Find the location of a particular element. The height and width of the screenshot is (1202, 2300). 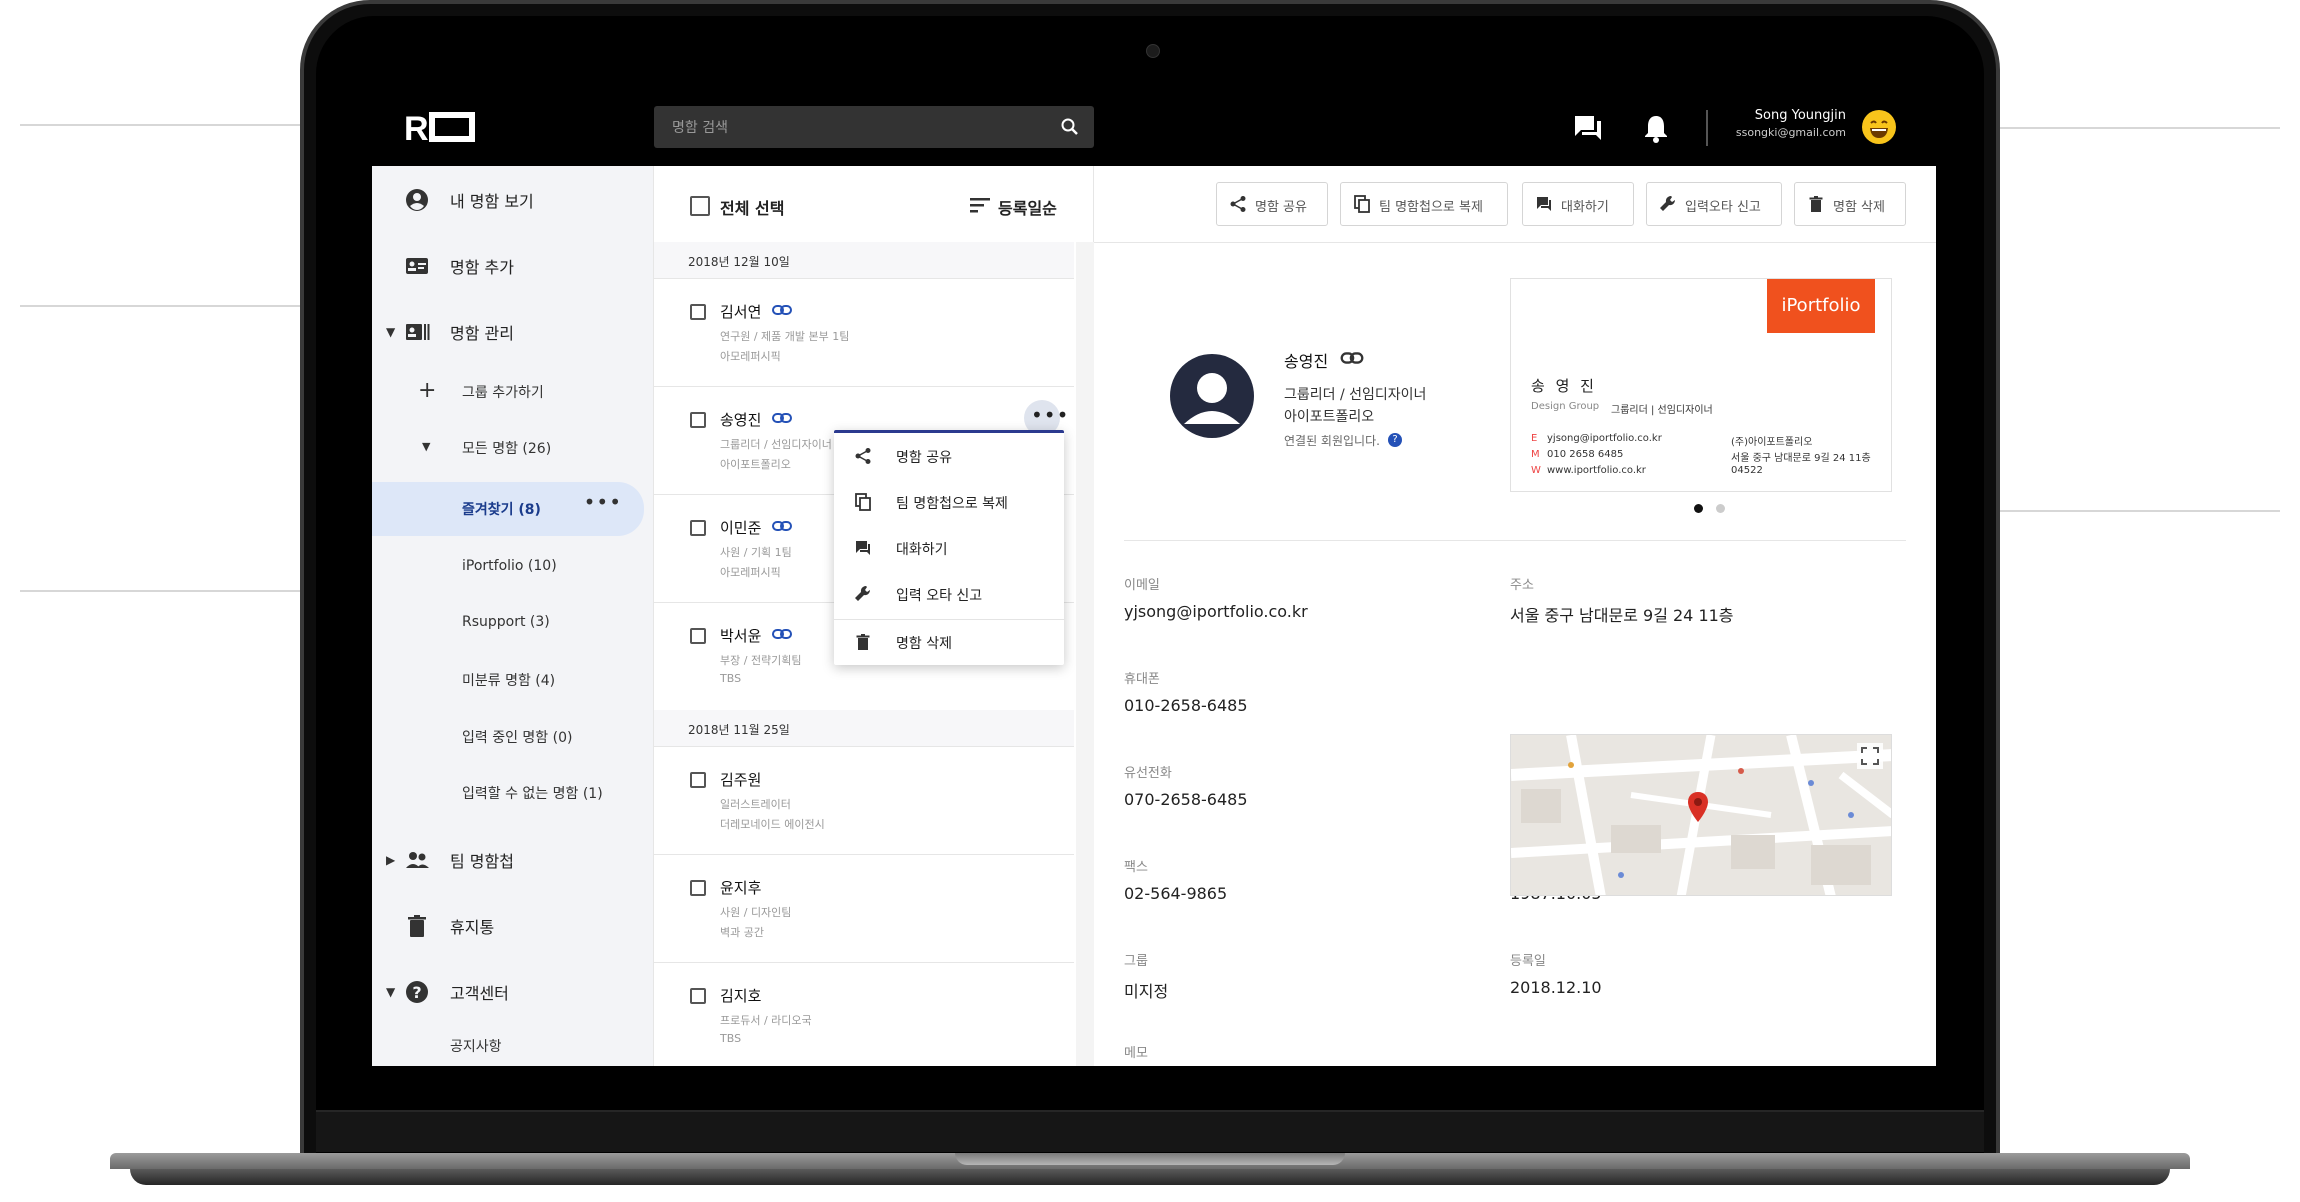

business-card-dept: Design Group is located at coordinates (1565, 406).